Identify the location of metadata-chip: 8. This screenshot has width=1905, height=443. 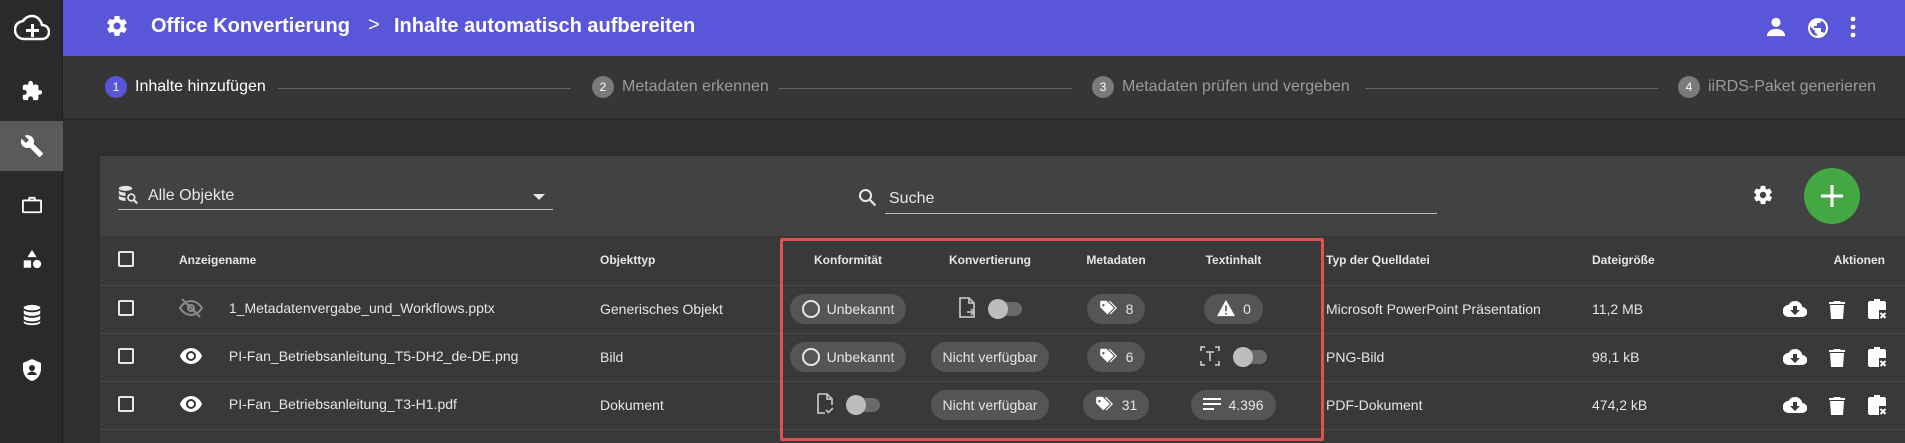
(1116, 309).